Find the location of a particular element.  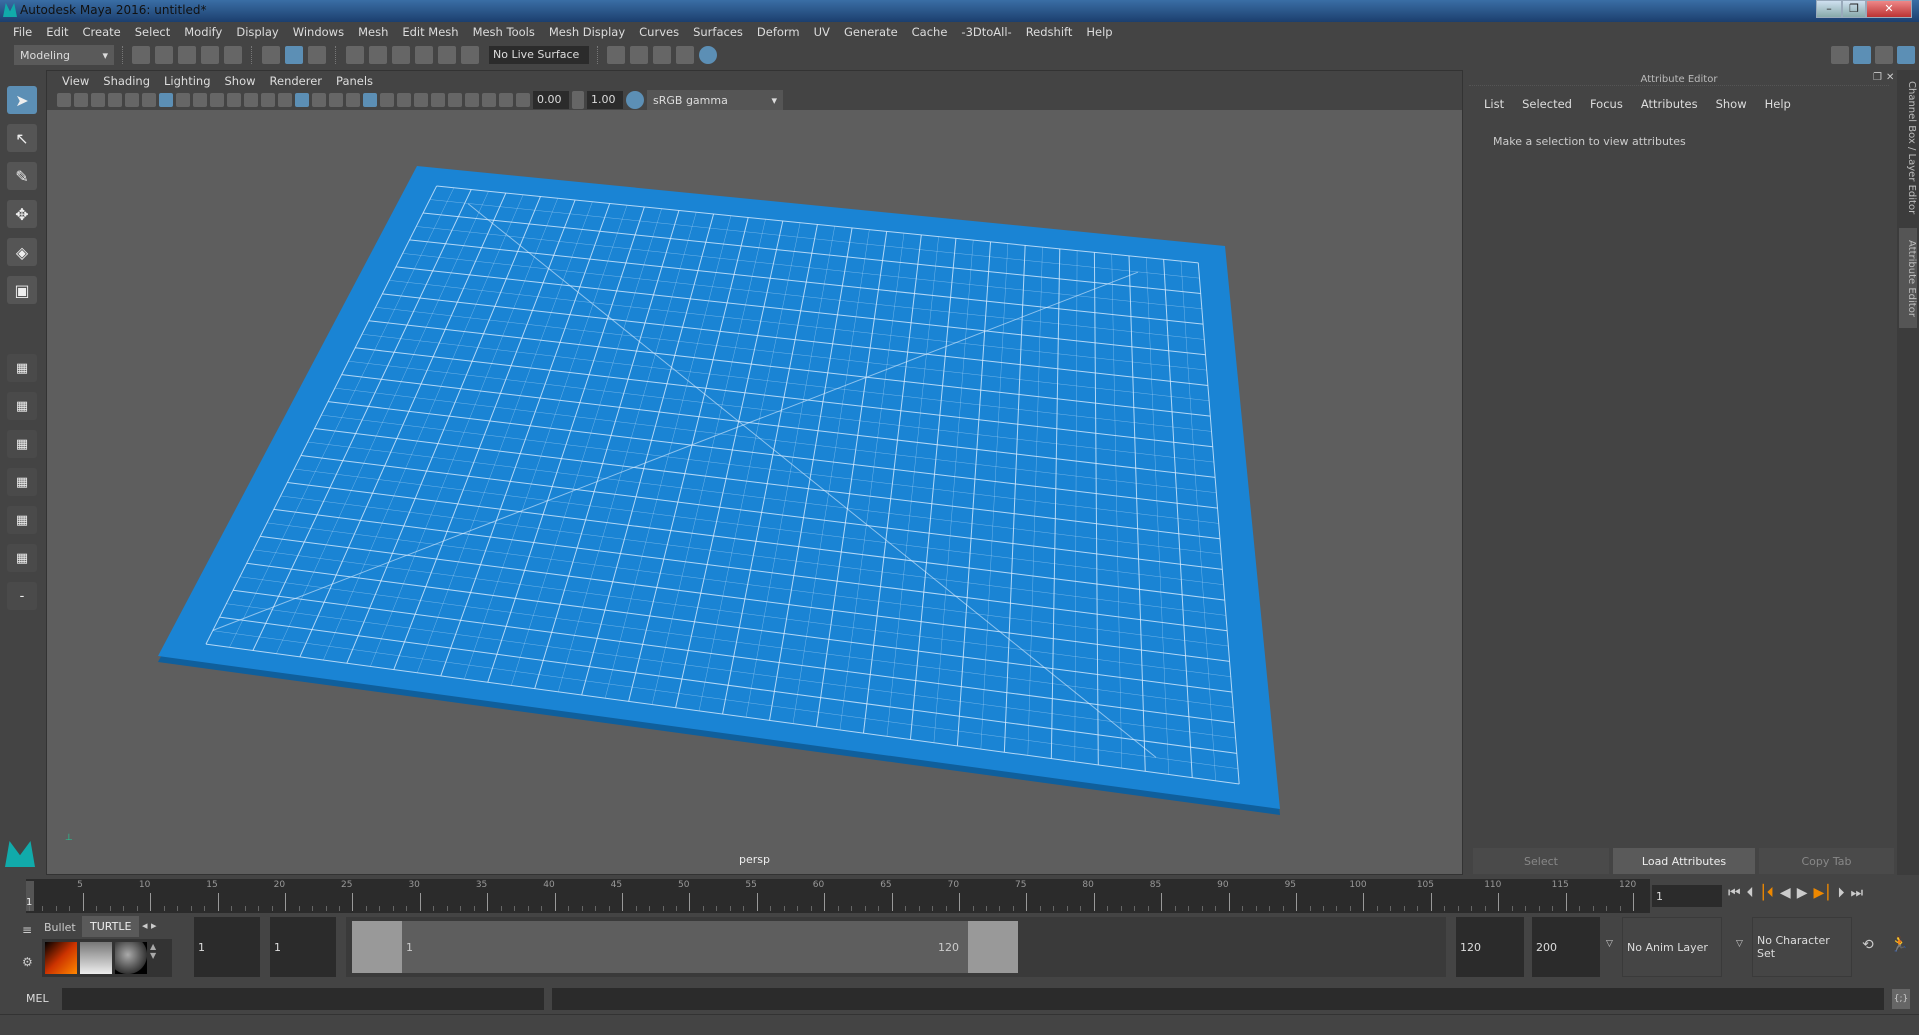

range-start-handle is located at coordinates (377, 947).